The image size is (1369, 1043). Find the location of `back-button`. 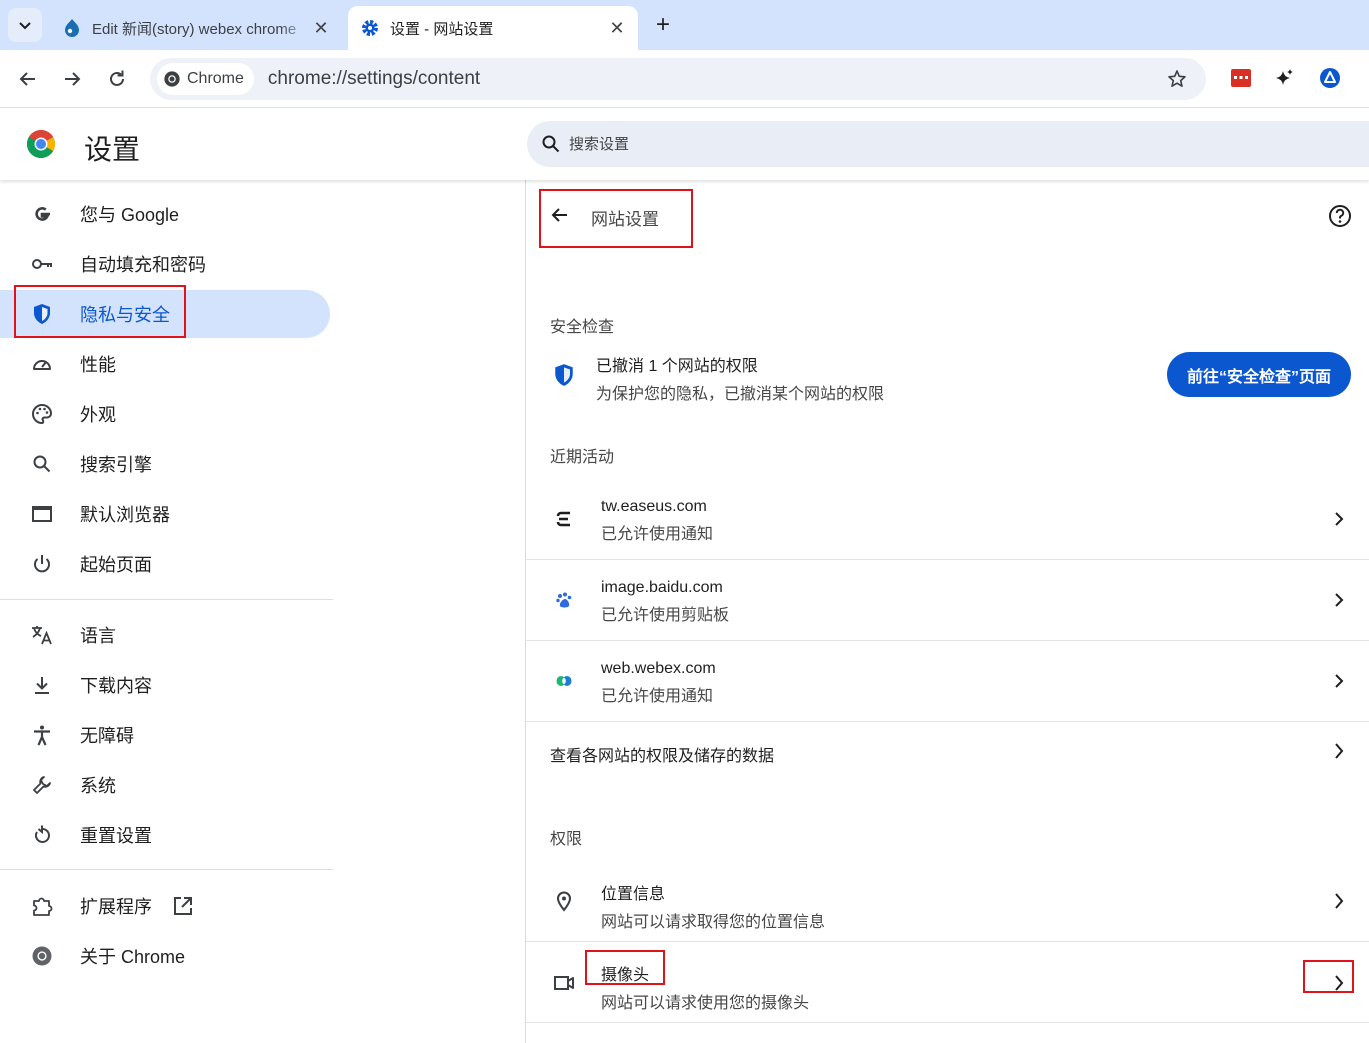

back-button is located at coordinates (28, 79).